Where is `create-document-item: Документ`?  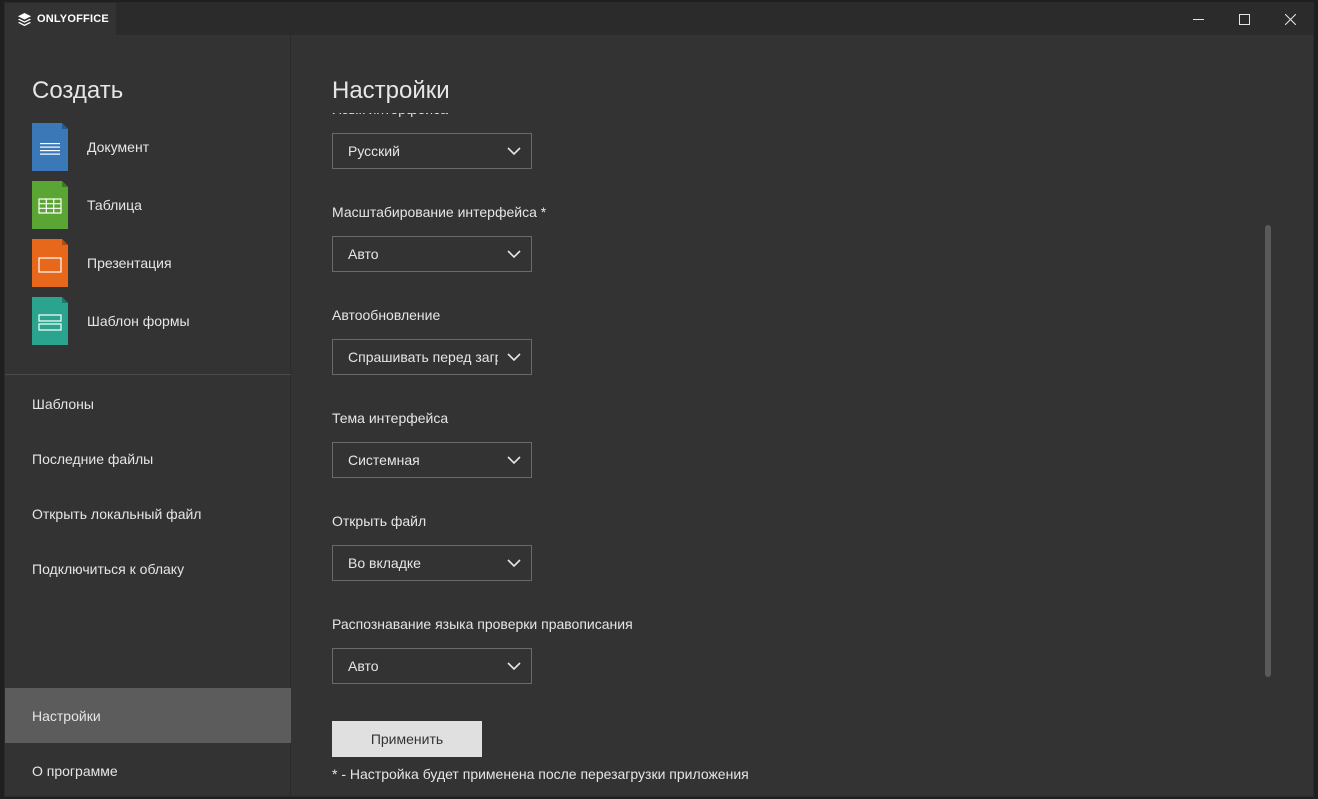 create-document-item: Документ is located at coordinates (157, 147).